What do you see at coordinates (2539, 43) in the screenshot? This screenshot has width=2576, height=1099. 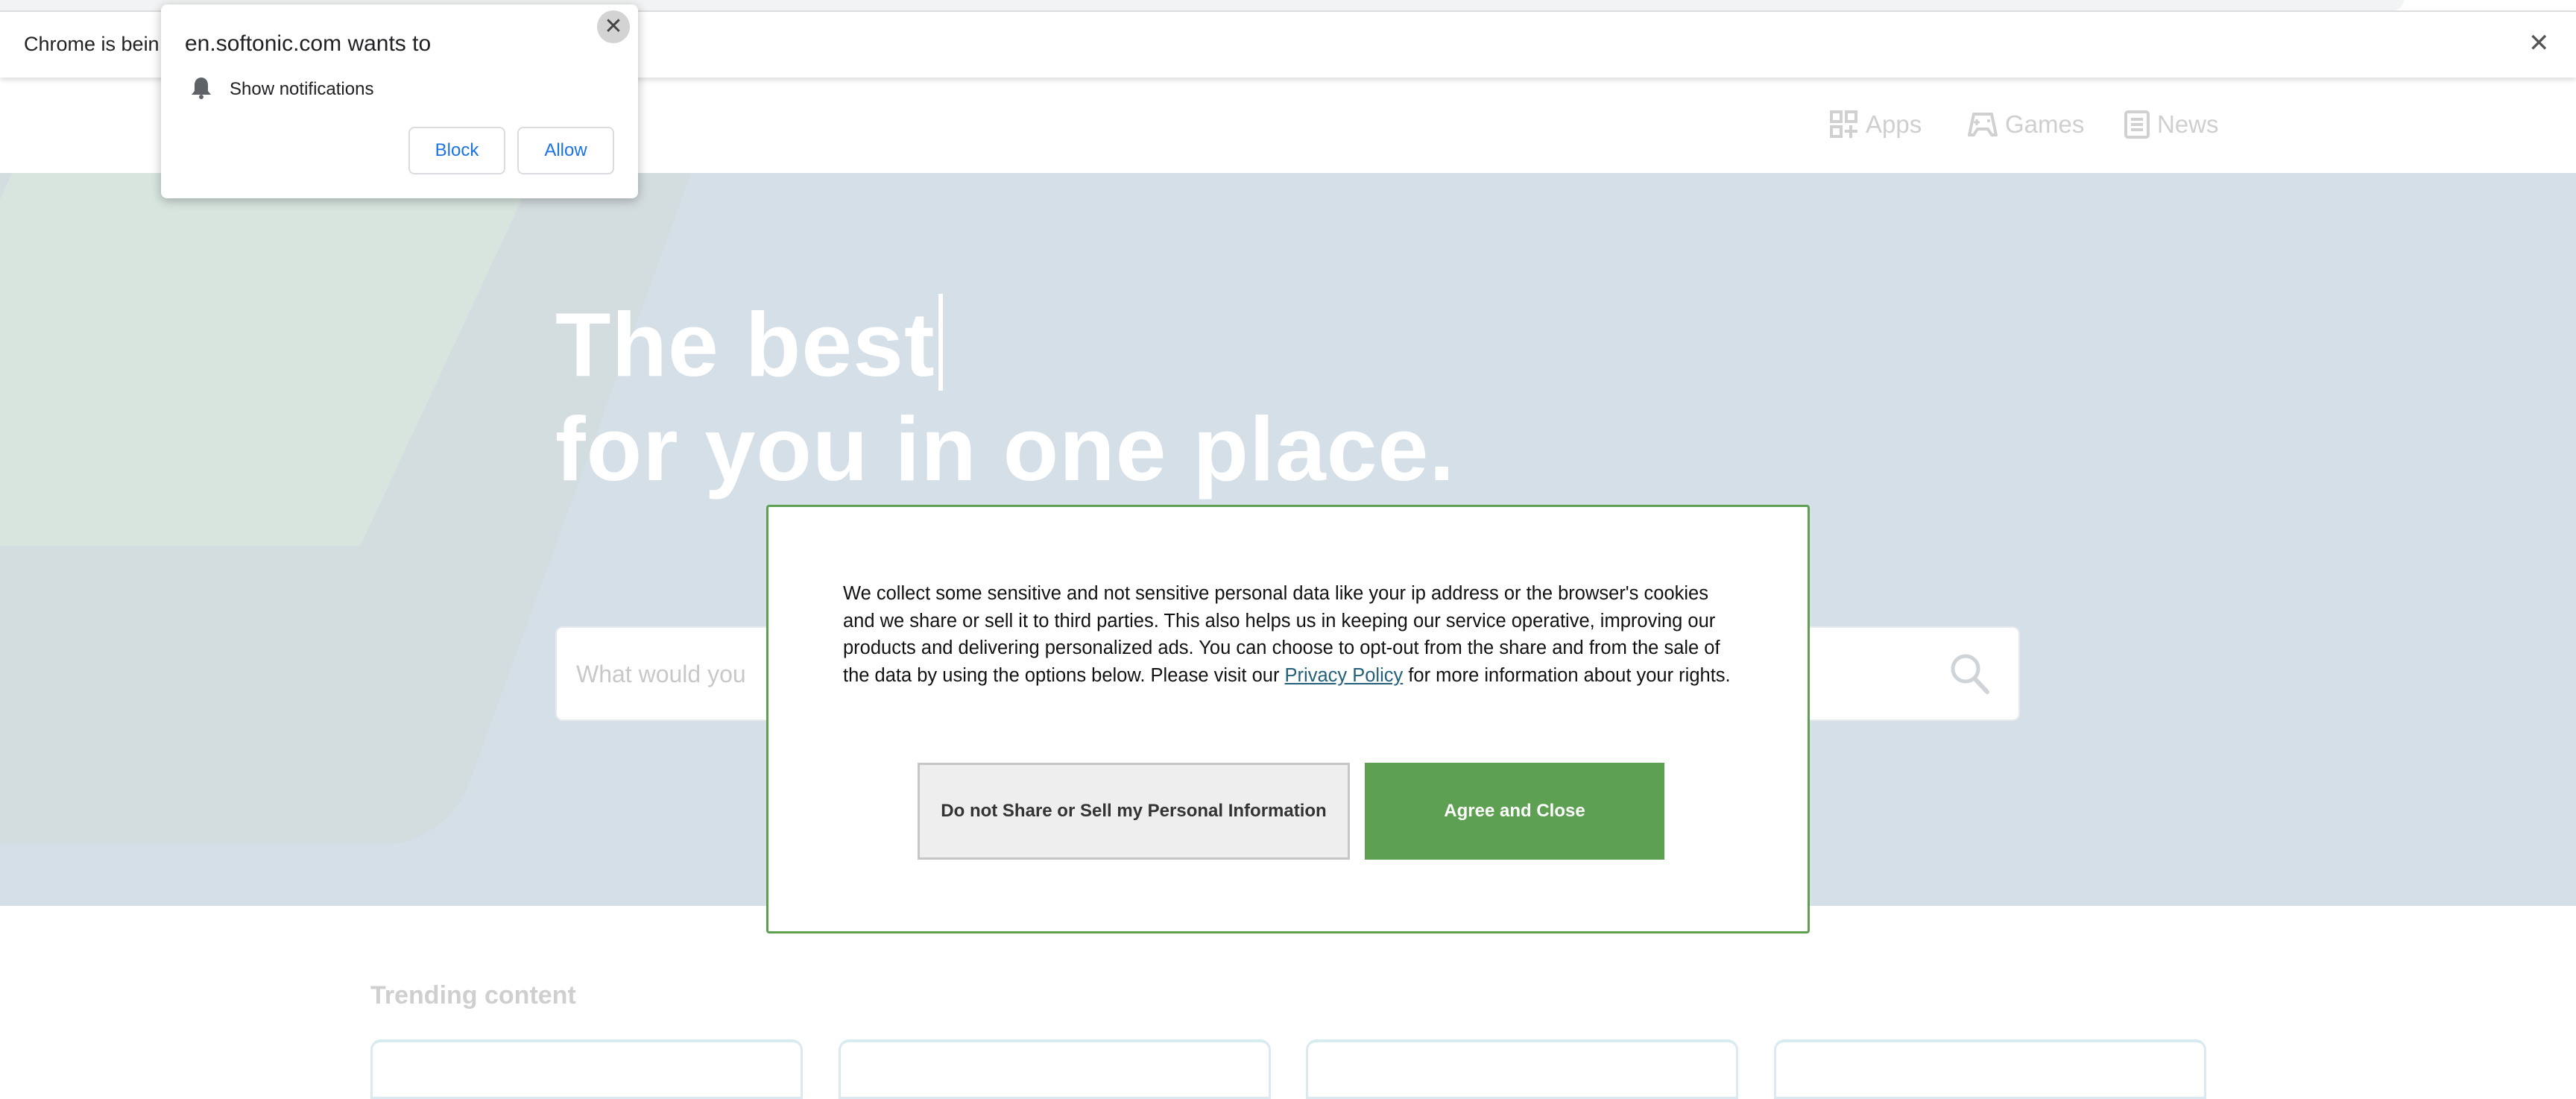 I see `infobar-close-icon: ✕` at bounding box center [2539, 43].